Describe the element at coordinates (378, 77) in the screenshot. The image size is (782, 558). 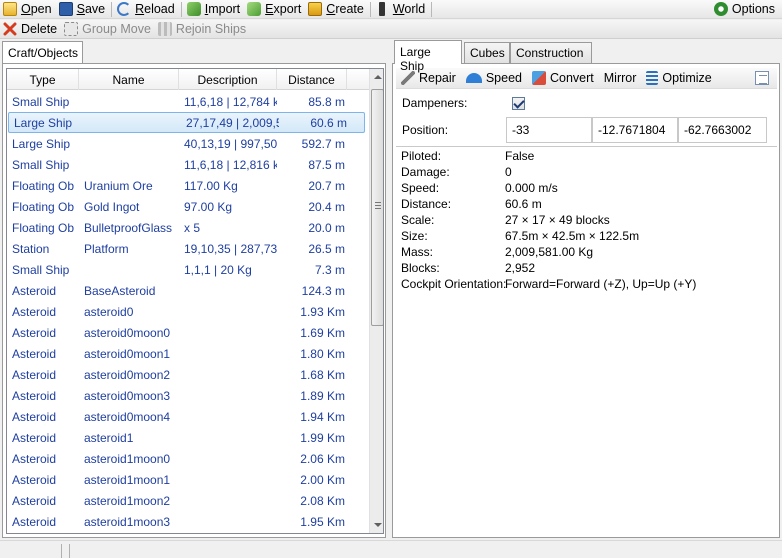
I see `scroll-up-icon` at that location.